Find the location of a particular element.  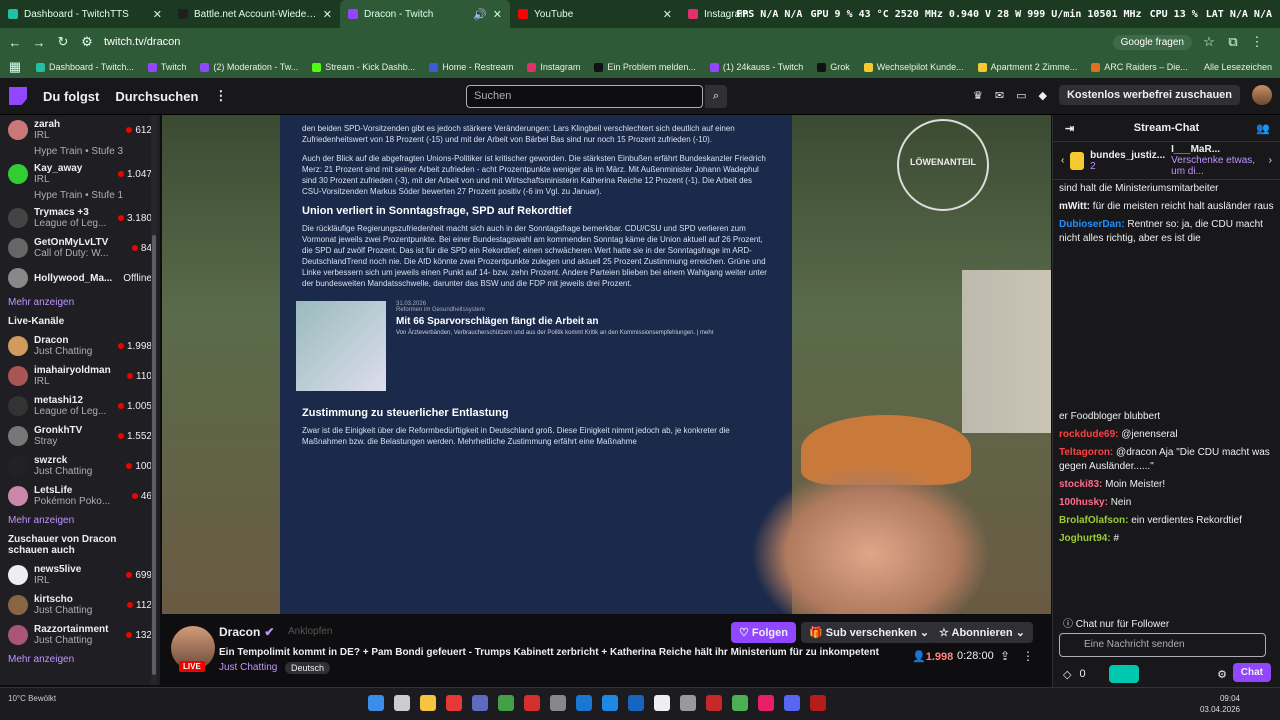

system-clock: 09:04 03.04.2026 is located at coordinates (1220, 704).